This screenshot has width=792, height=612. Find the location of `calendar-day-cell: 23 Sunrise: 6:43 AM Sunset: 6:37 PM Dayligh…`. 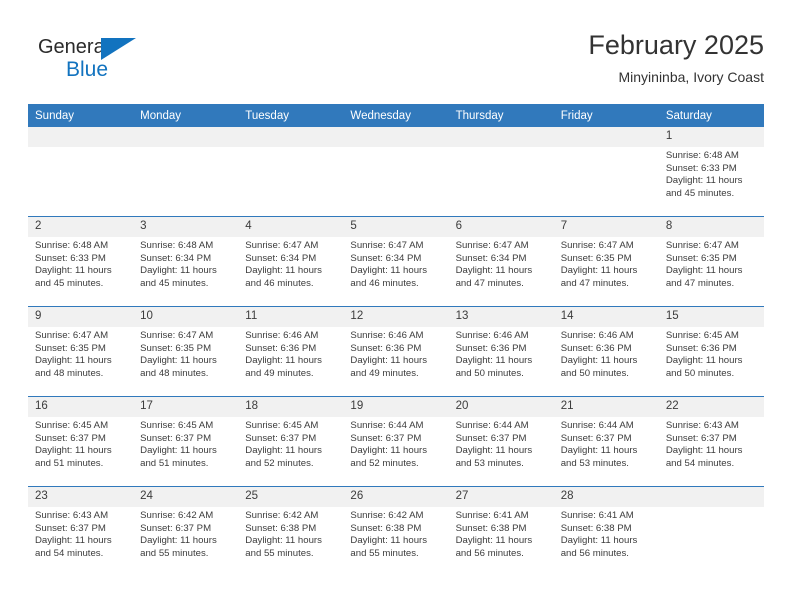

calendar-day-cell: 23 Sunrise: 6:43 AM Sunset: 6:37 PM Dayligh… is located at coordinates (81, 531).